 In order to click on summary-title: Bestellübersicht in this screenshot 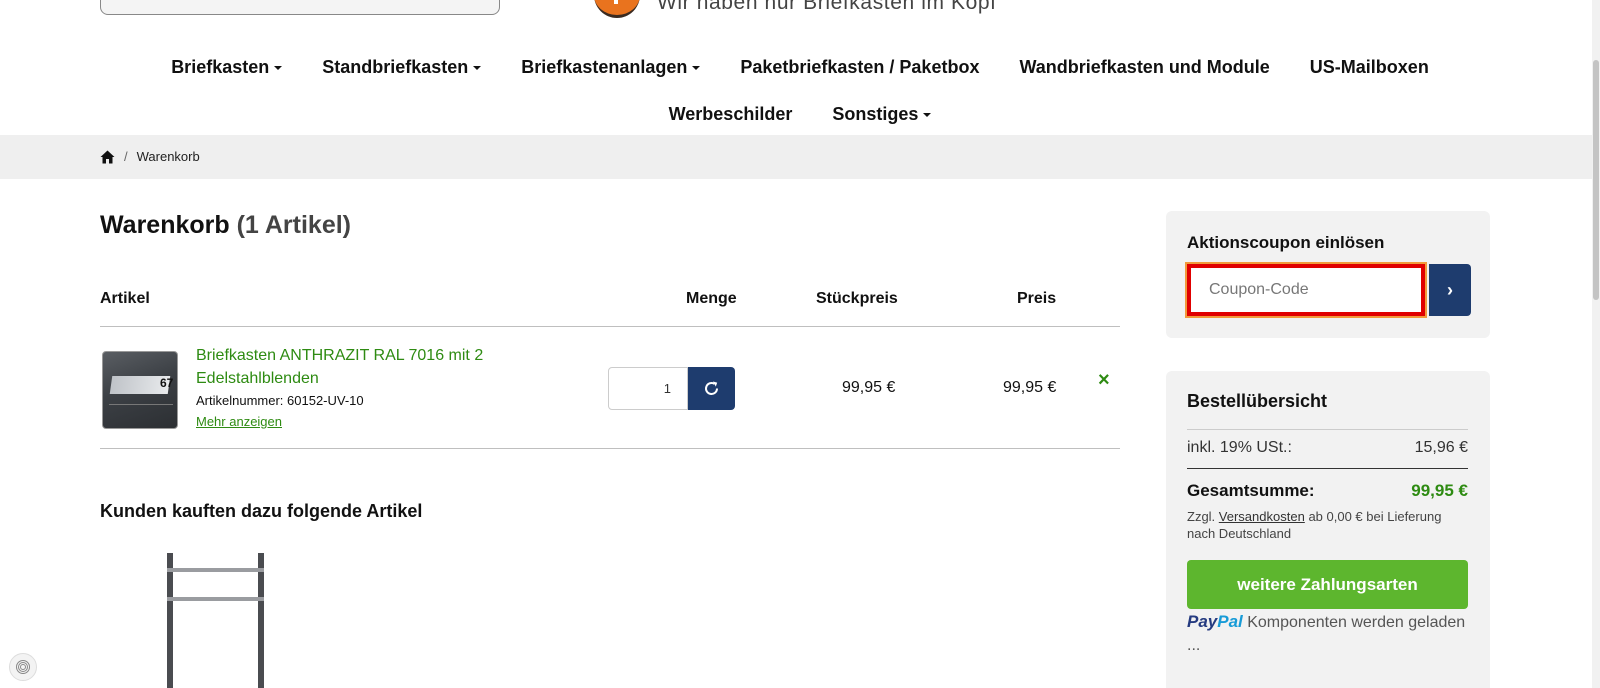, I will do `click(1257, 401)`.